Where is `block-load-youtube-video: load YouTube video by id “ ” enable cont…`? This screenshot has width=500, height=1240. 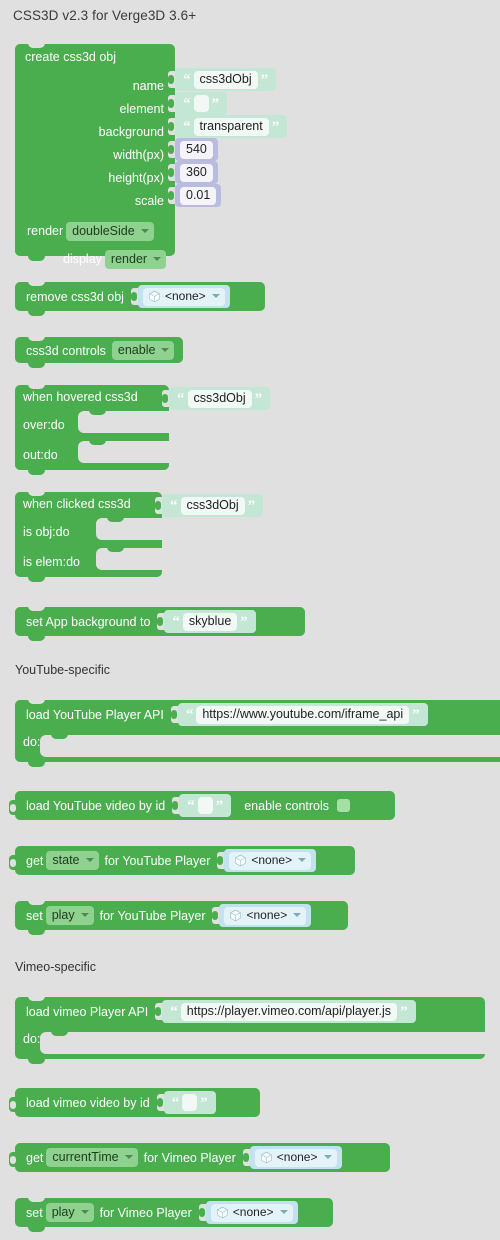 block-load-youtube-video: load YouTube video by id “ ” enable cont… is located at coordinates (202, 805).